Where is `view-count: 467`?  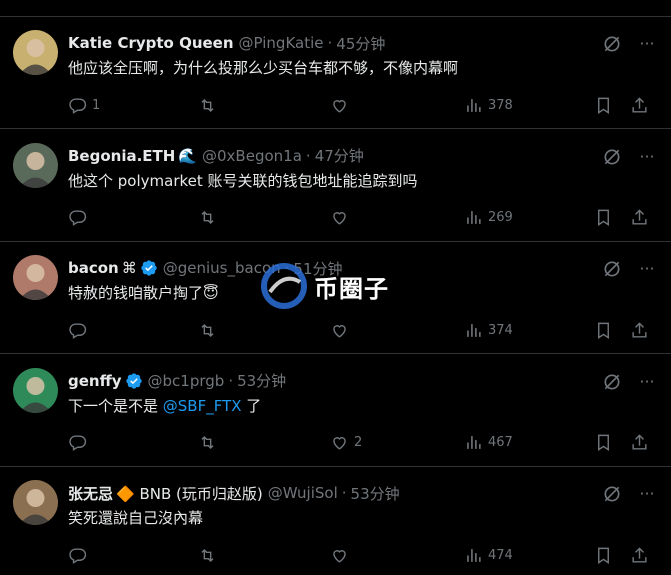 view-count: 467 is located at coordinates (500, 442).